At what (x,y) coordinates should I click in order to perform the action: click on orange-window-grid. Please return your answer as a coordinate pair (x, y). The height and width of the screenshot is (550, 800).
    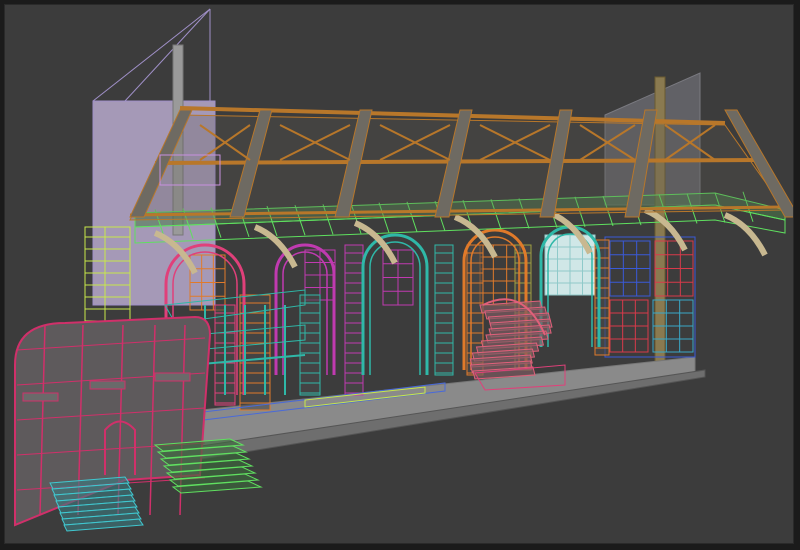
    Looking at the image, I should click on (500, 275).